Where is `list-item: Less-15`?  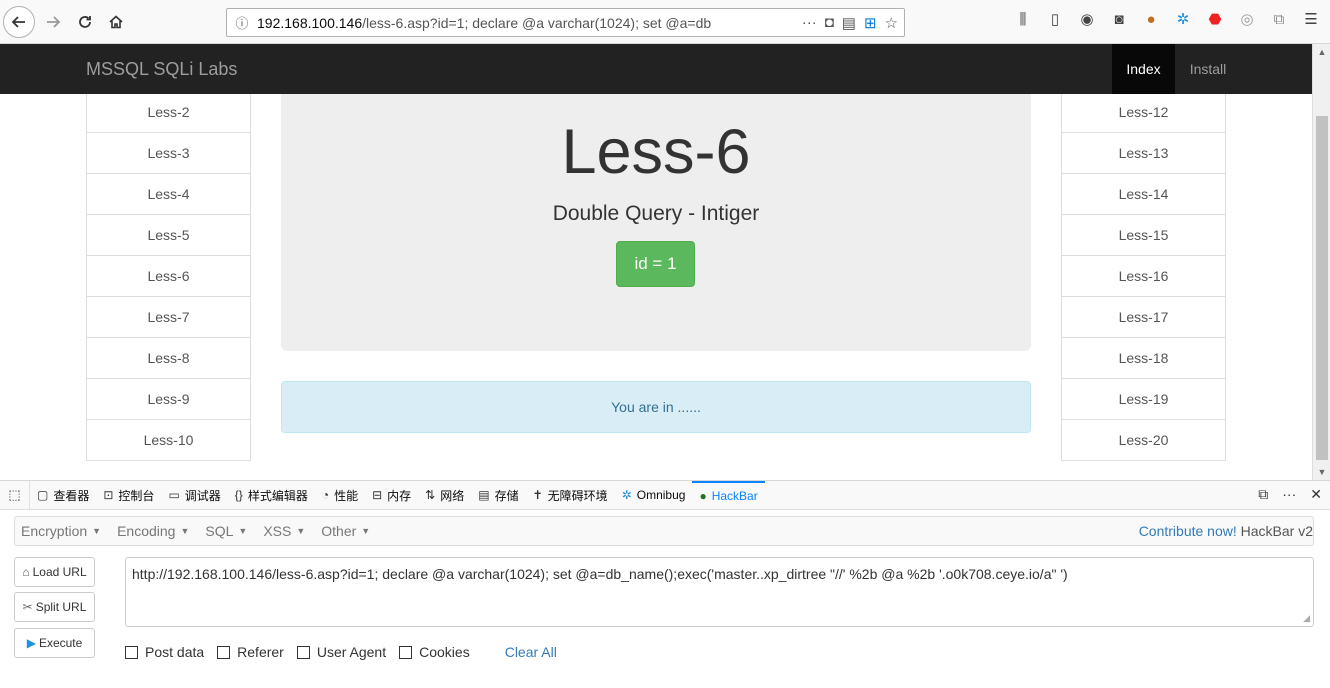
list-item: Less-15 is located at coordinates (1143, 235).